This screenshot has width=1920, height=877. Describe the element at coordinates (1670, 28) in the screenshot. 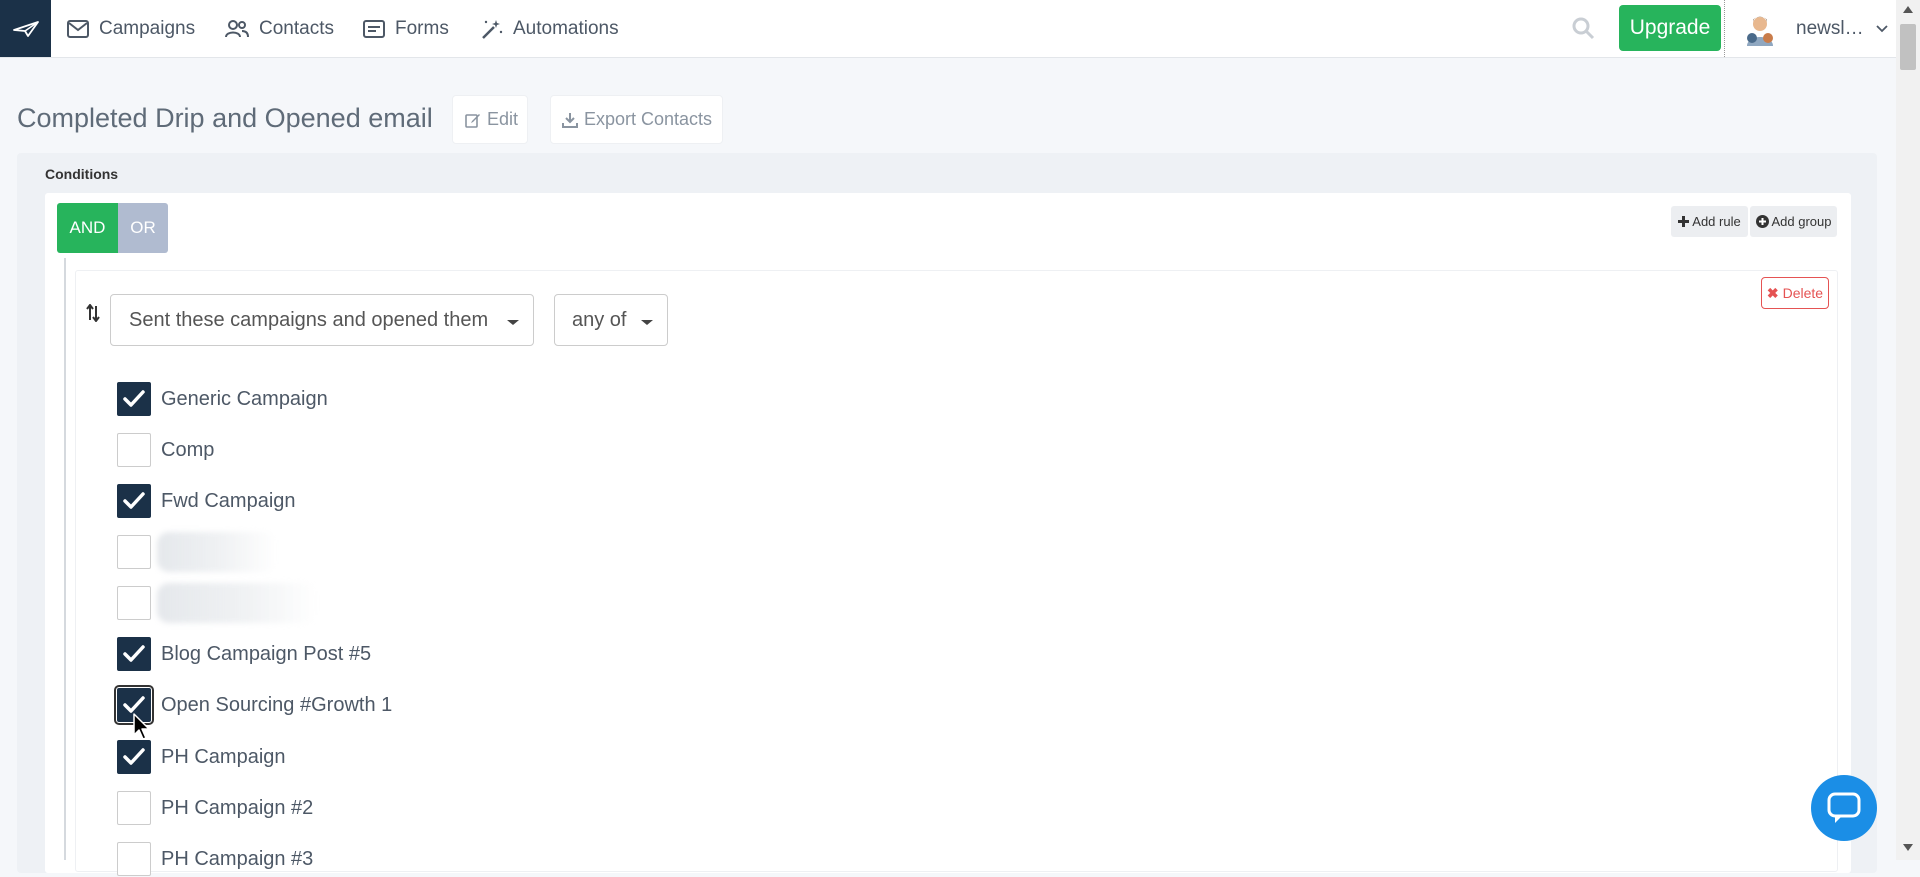

I see `upgrade-button: Upgrade` at that location.